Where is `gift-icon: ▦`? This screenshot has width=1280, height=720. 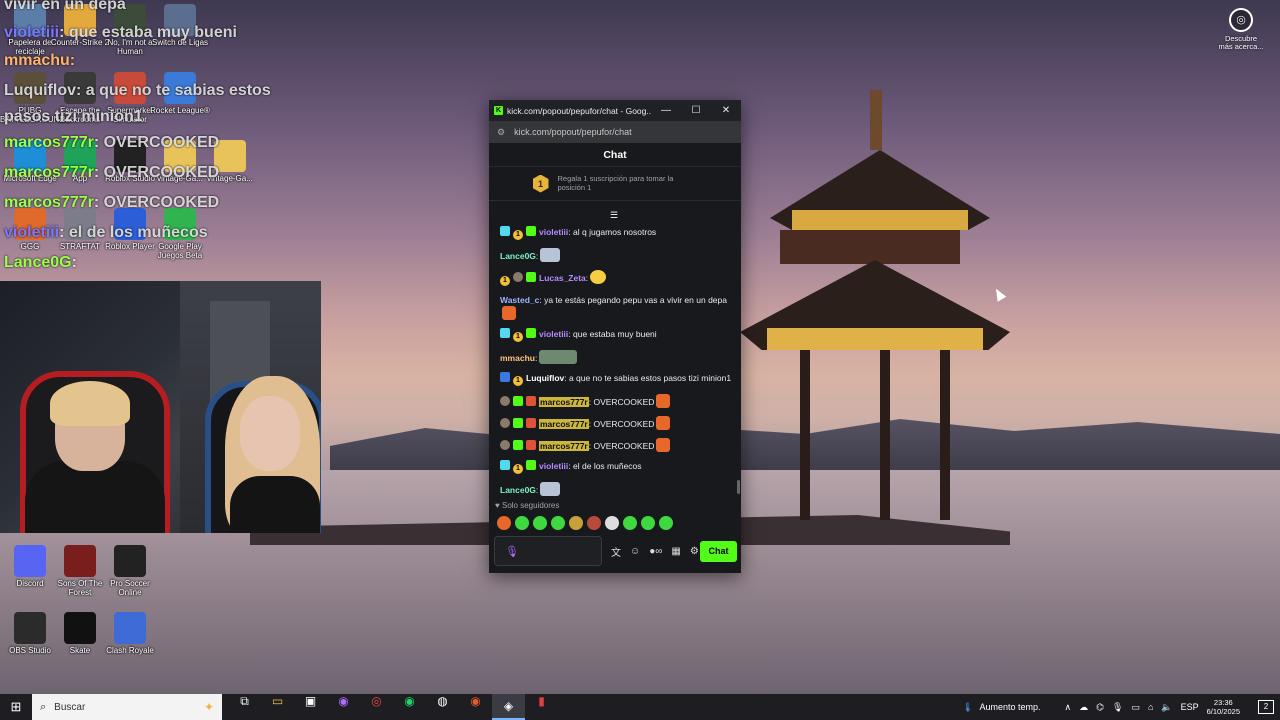 gift-icon: ▦ is located at coordinates (675, 551).